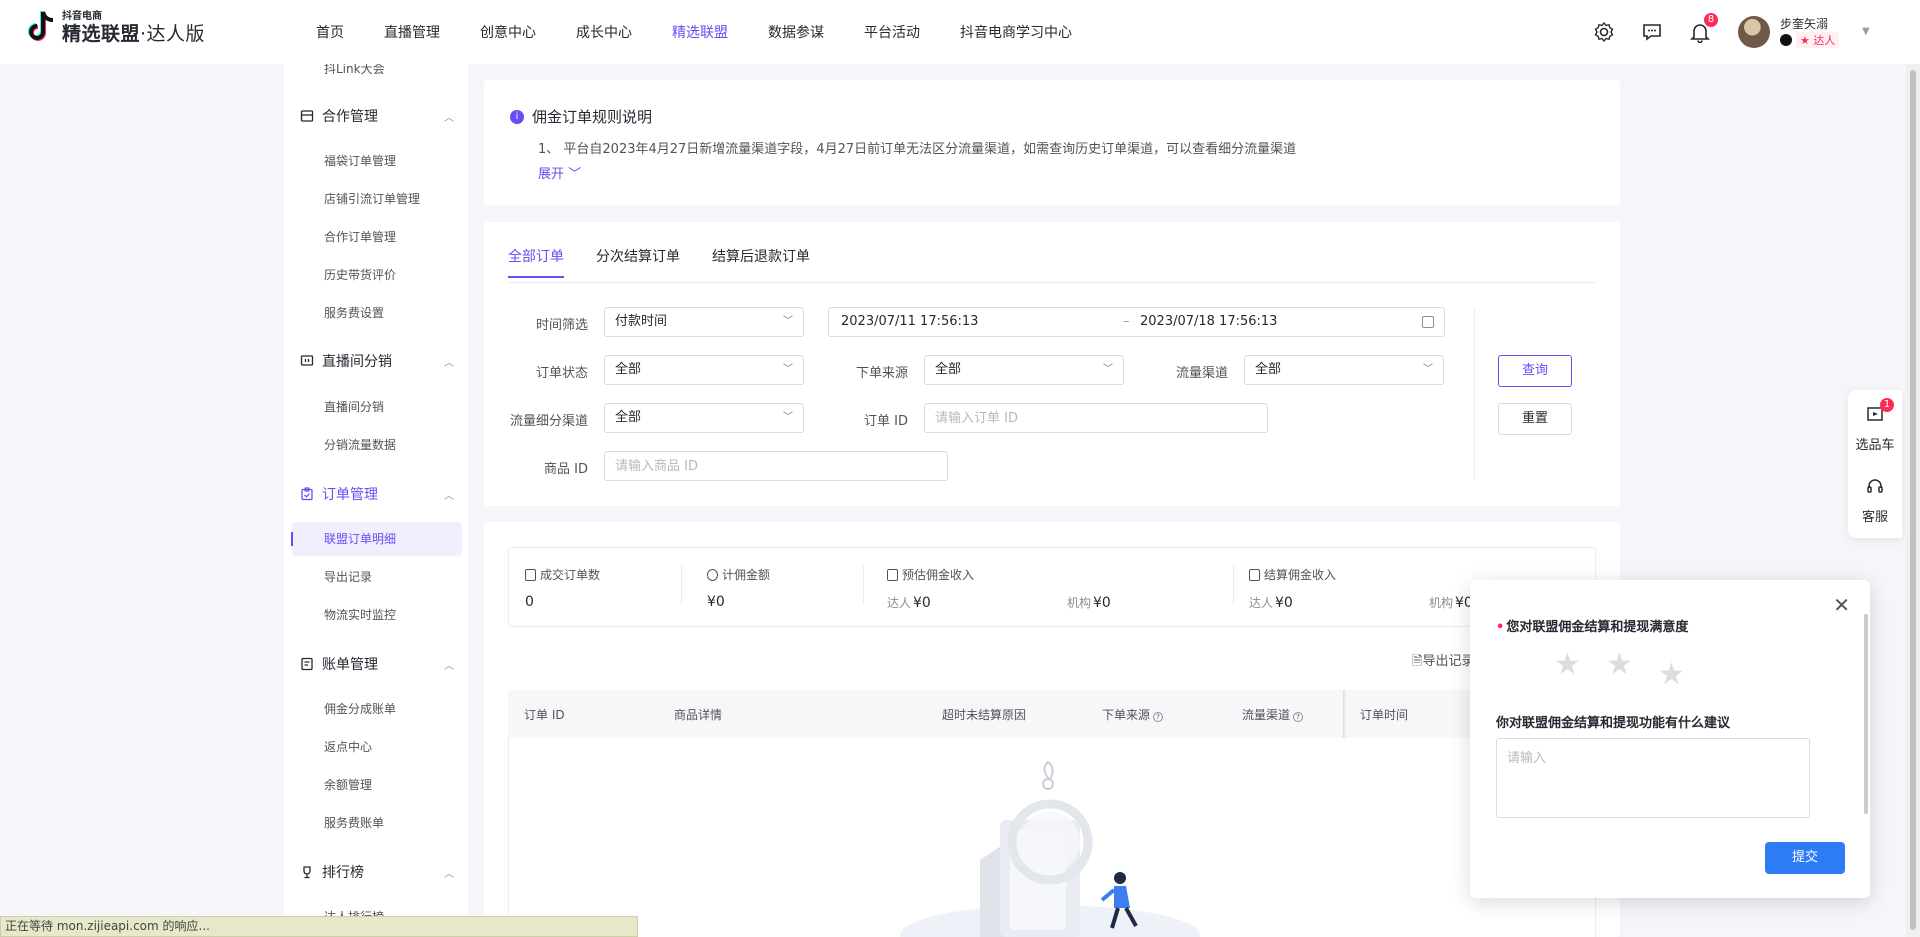 The image size is (1920, 937). I want to click on sidebar-group-ranking: 排行榜 ︿, so click(376, 872).